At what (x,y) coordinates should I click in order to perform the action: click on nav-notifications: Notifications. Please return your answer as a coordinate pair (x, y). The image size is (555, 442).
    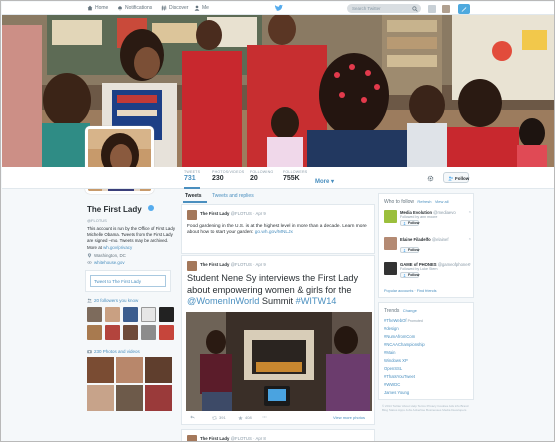
    Looking at the image, I should click on (134, 8).